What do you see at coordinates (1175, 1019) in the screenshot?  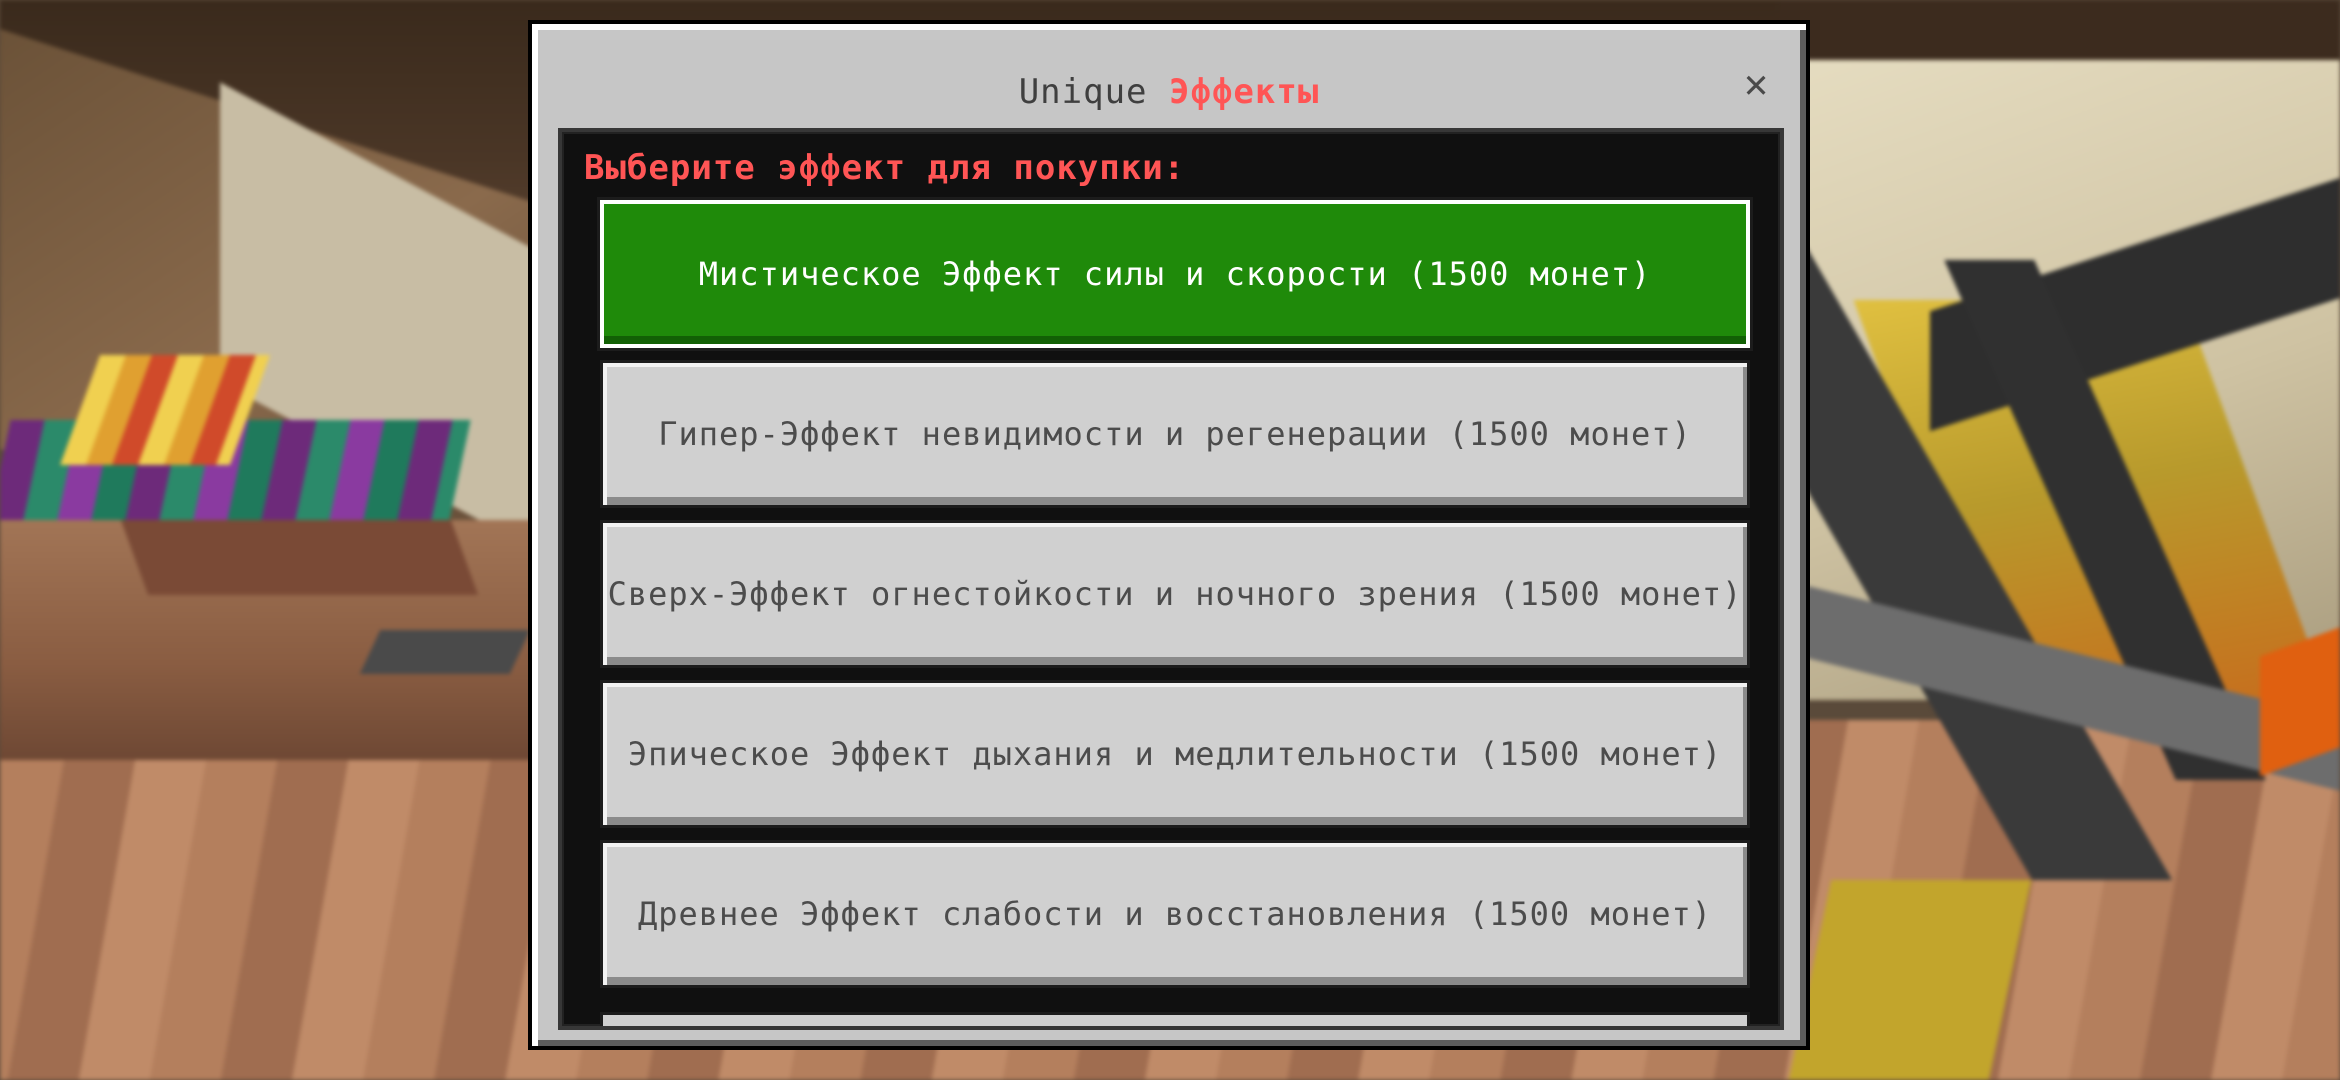 I see `effect-button-partially-visible` at bounding box center [1175, 1019].